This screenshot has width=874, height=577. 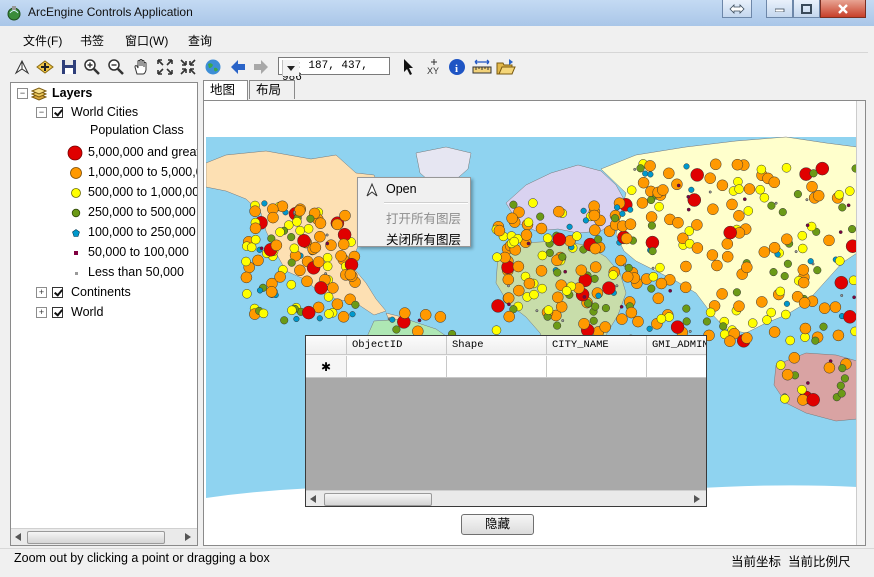 I want to click on zoom-in-icon, so click(x=92, y=67).